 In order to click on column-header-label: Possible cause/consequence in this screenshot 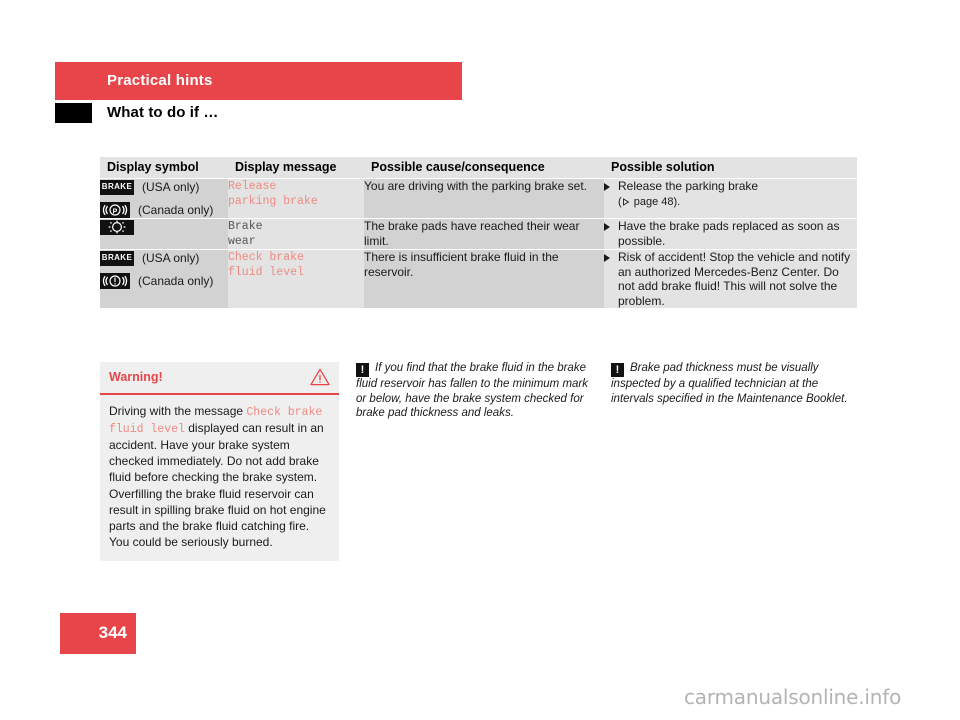, I will do `click(458, 167)`.